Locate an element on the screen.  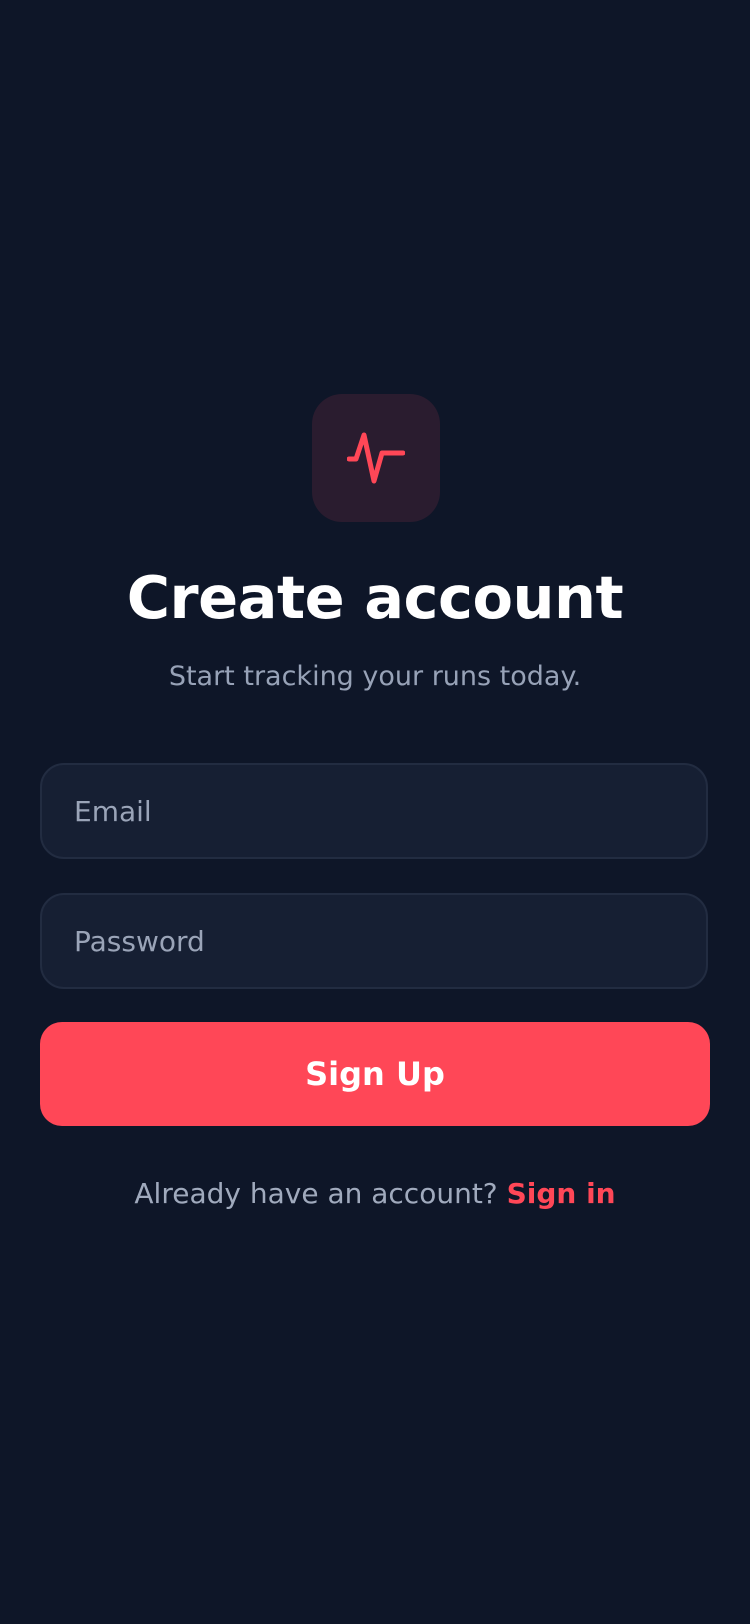
email-field-container is located at coordinates (374, 811).